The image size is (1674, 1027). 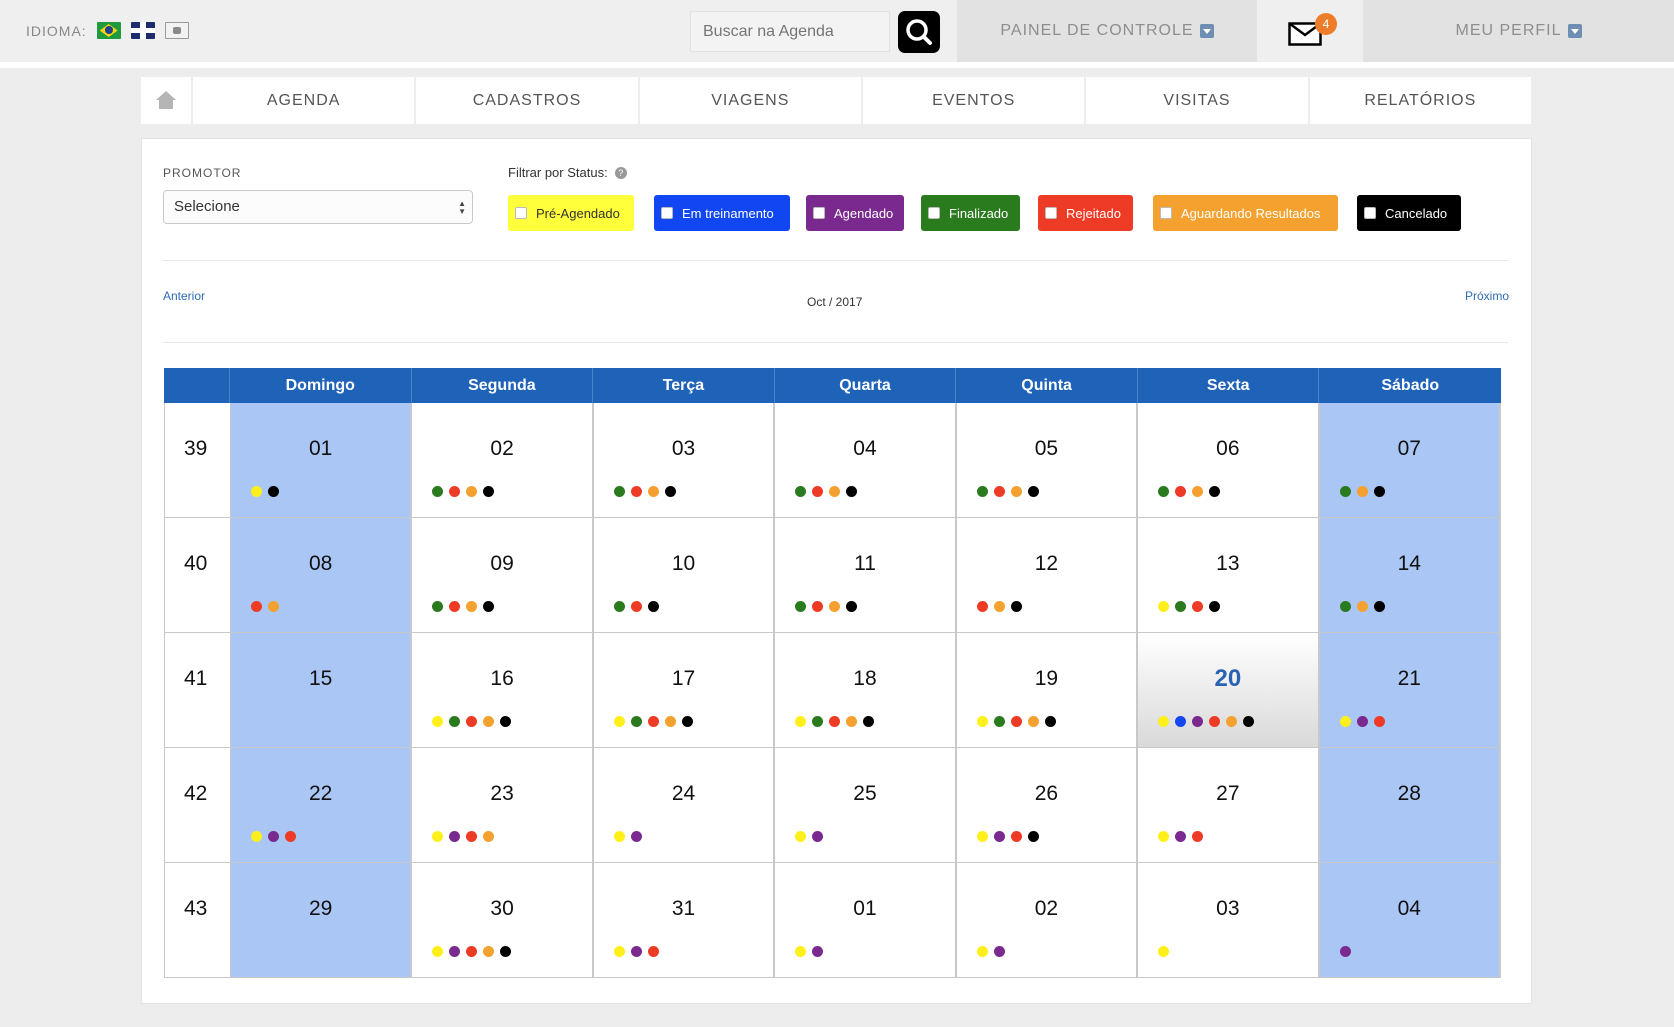 What do you see at coordinates (919, 32) in the screenshot?
I see `search-button` at bounding box center [919, 32].